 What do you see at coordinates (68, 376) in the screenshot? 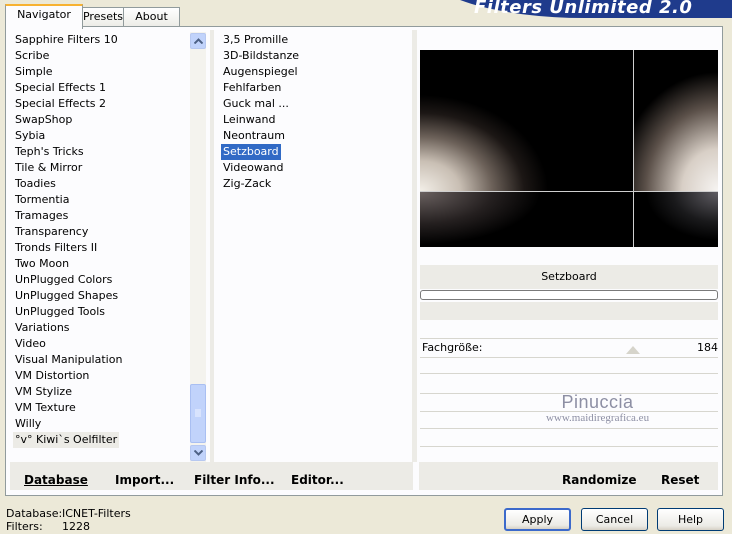
I see `category-list-item: VM Distortion` at bounding box center [68, 376].